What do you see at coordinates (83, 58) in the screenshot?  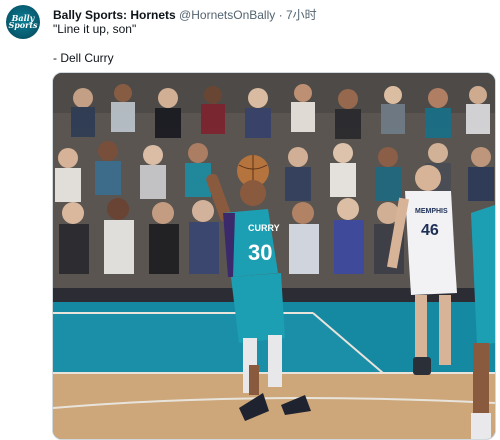 I see `tweet-text-attribution: - Dell Curry` at bounding box center [83, 58].